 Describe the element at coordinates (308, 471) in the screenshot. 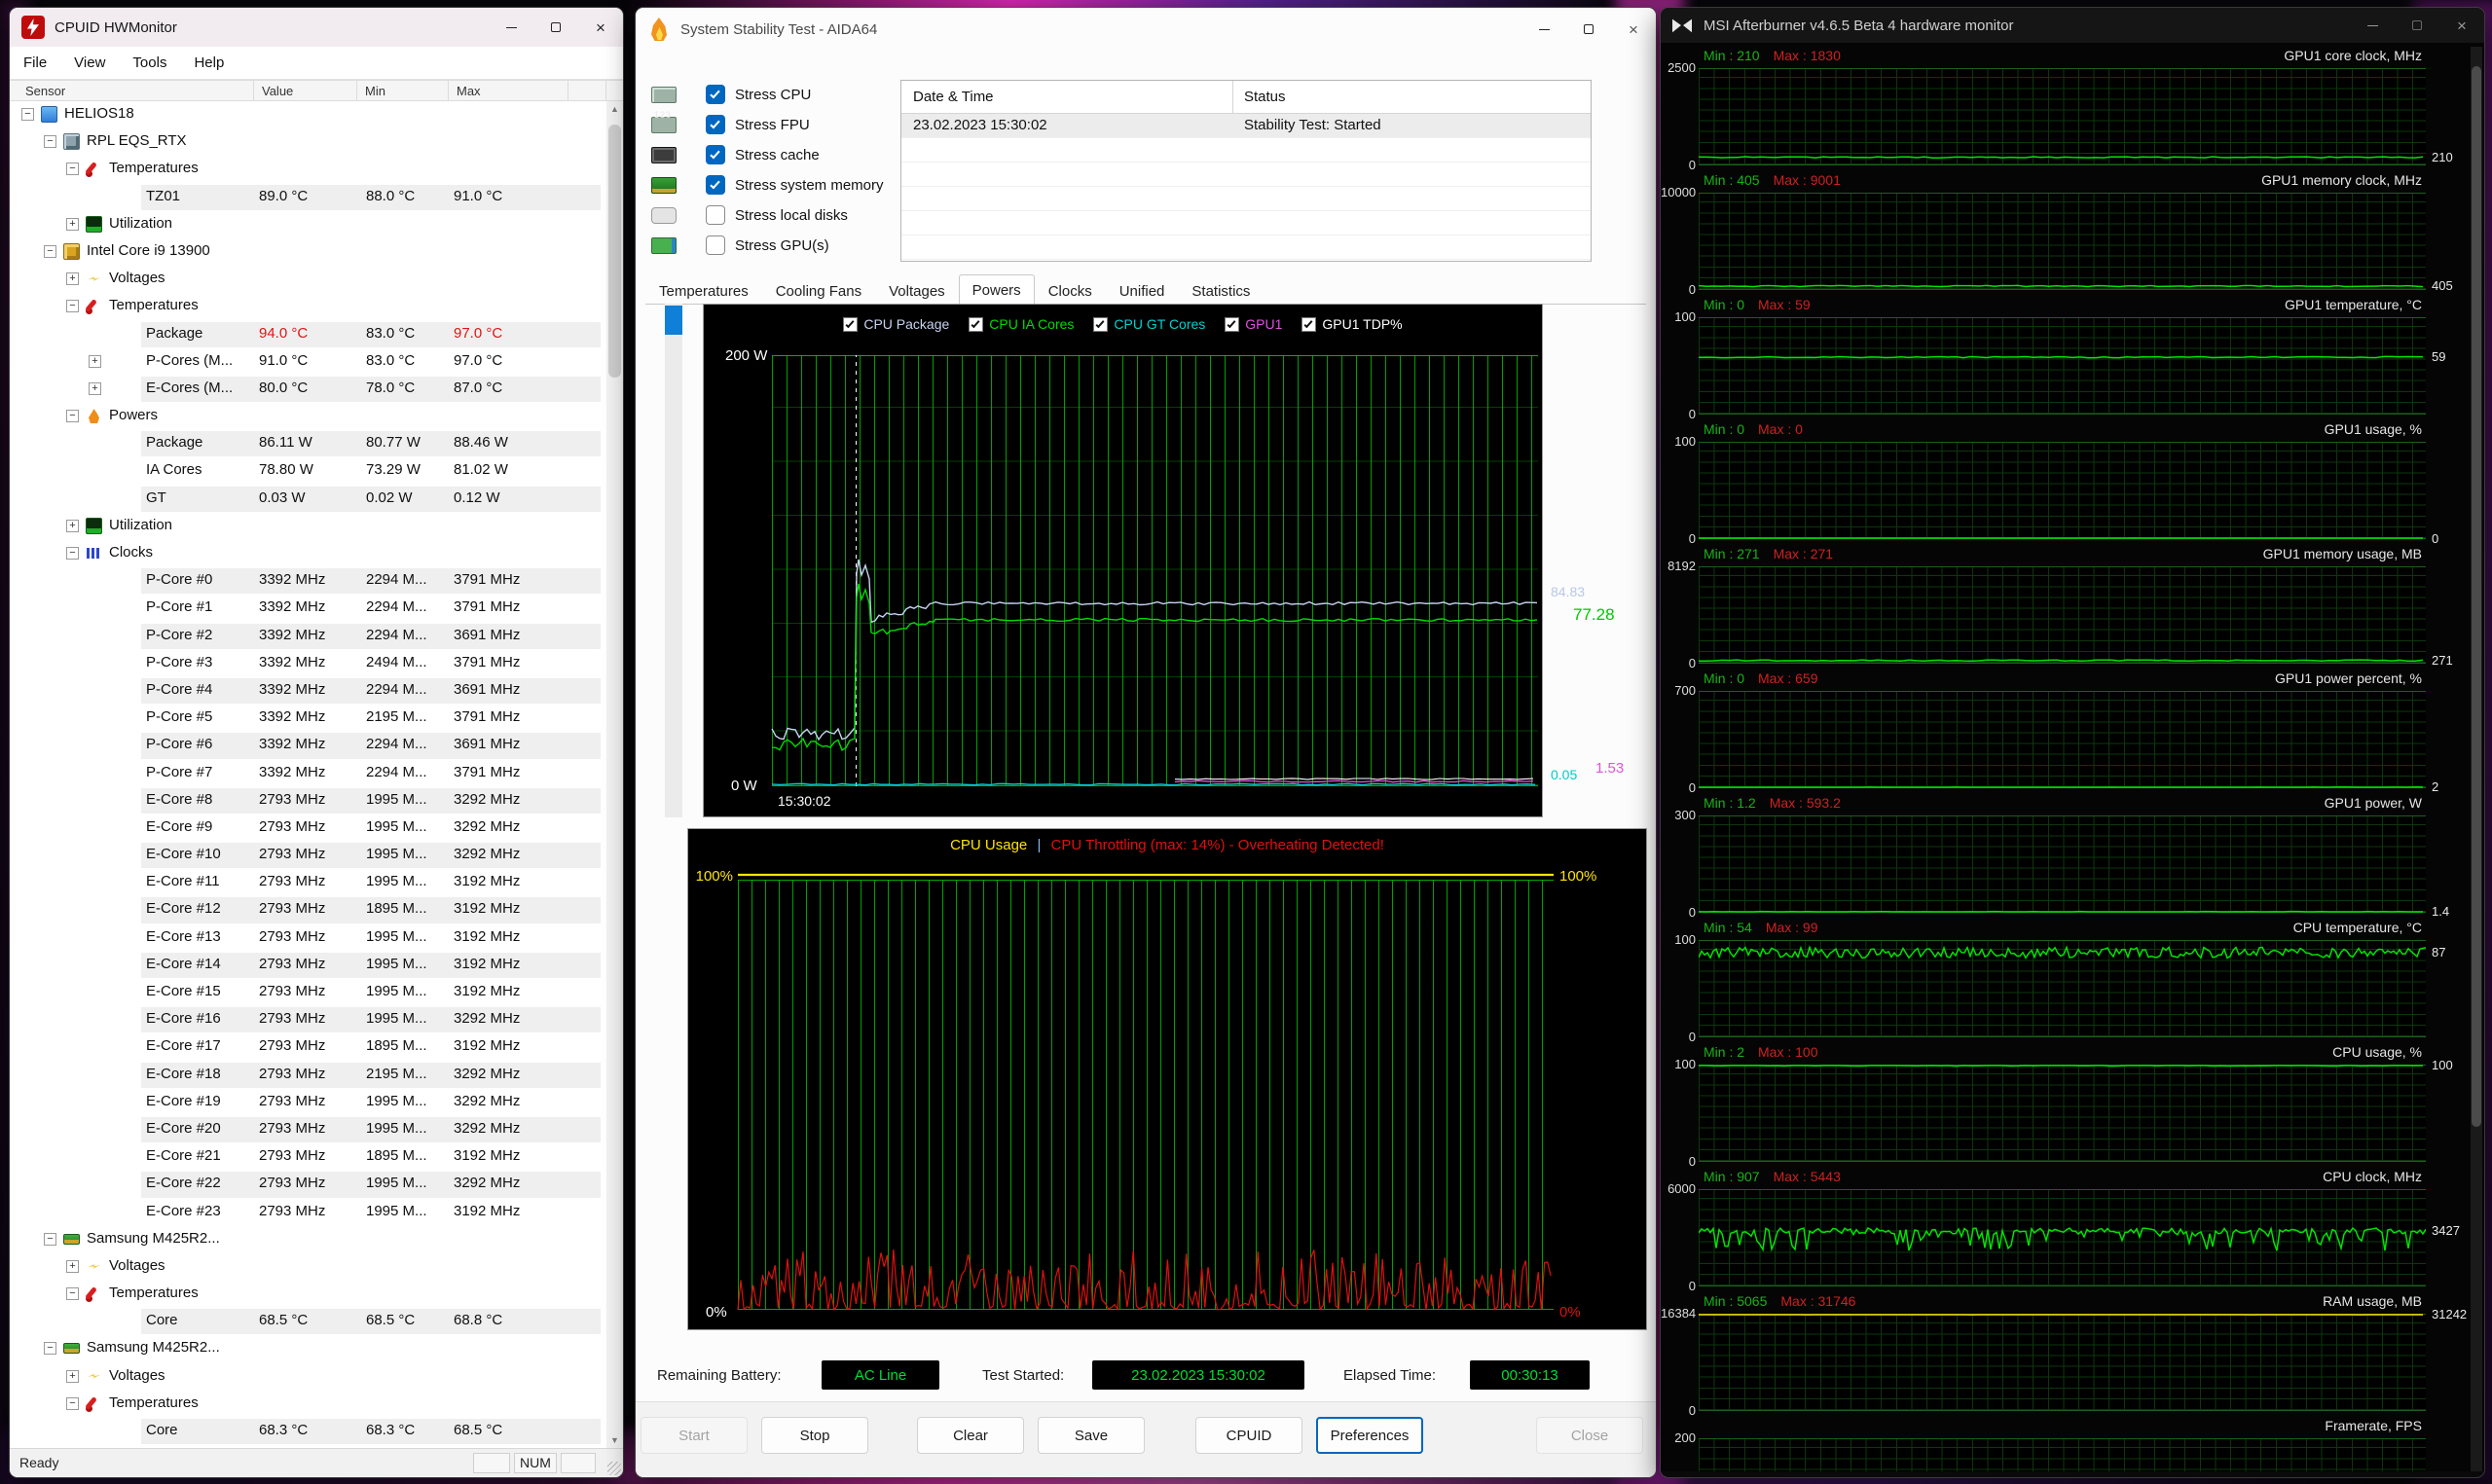

I see `tree-row: IA Cores 78.80 W 73.29 W 81.02 W` at that location.